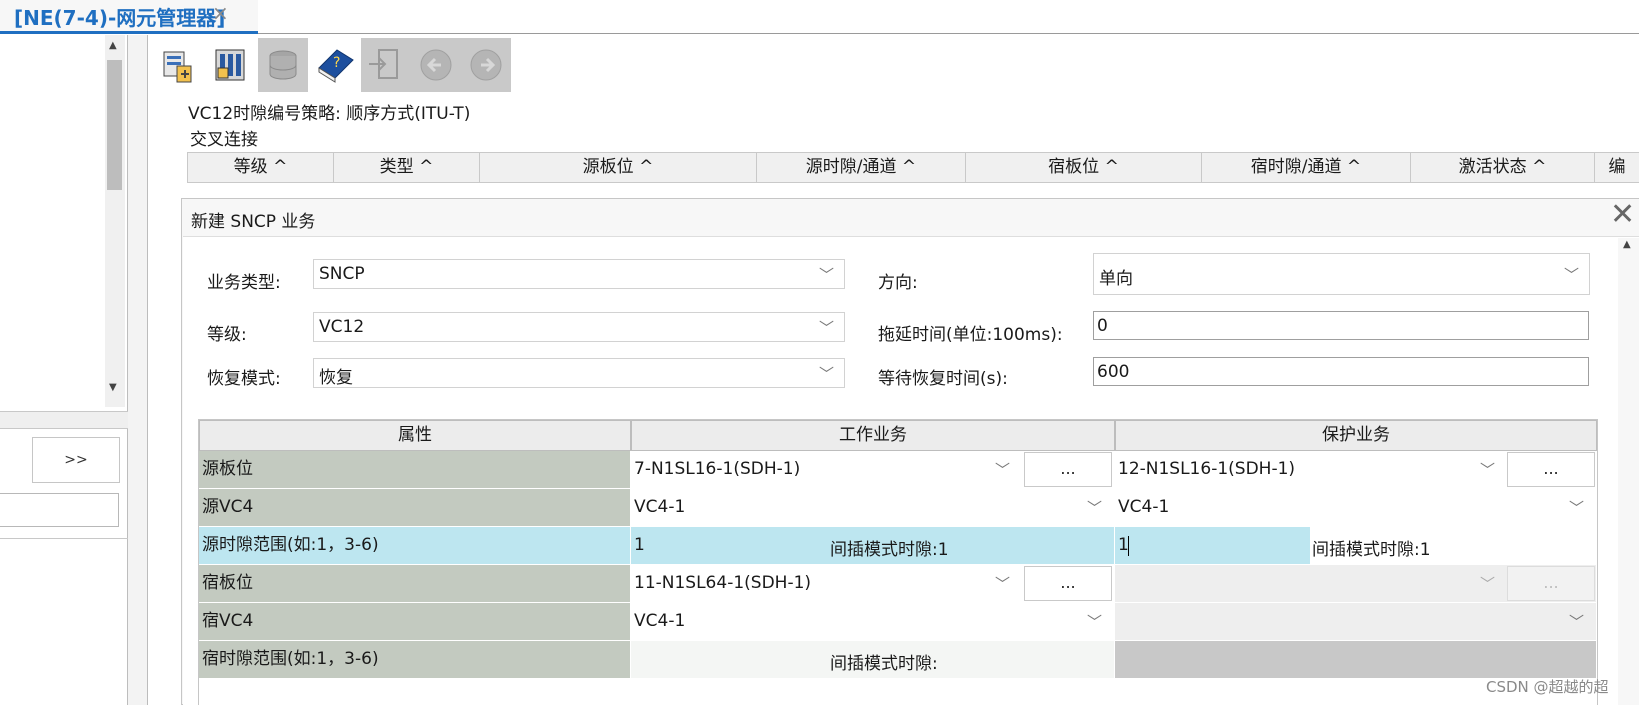 Image resolution: width=1639 pixels, height=705 pixels. Describe the element at coordinates (970, 335) in the screenshot. I see `hold-off-time-label: 拖延时间(单位:100ms):` at that location.